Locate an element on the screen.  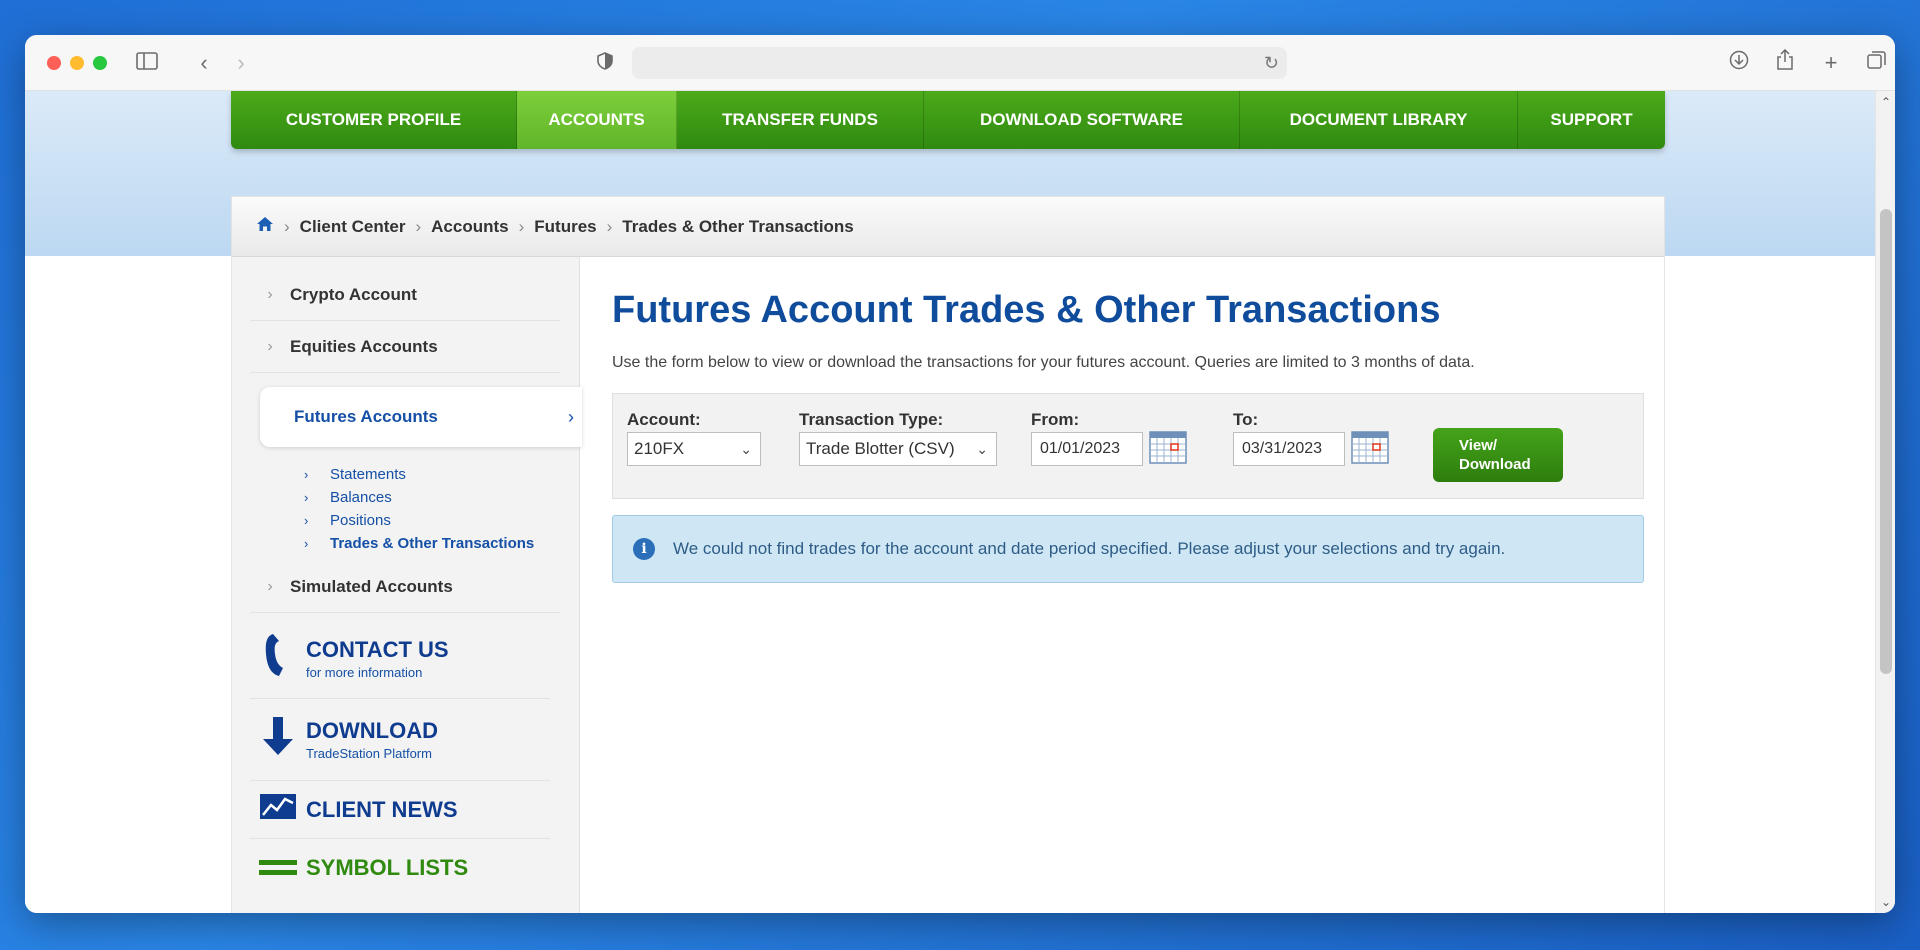
sub-item-label: Balances is located at coordinates (361, 497).